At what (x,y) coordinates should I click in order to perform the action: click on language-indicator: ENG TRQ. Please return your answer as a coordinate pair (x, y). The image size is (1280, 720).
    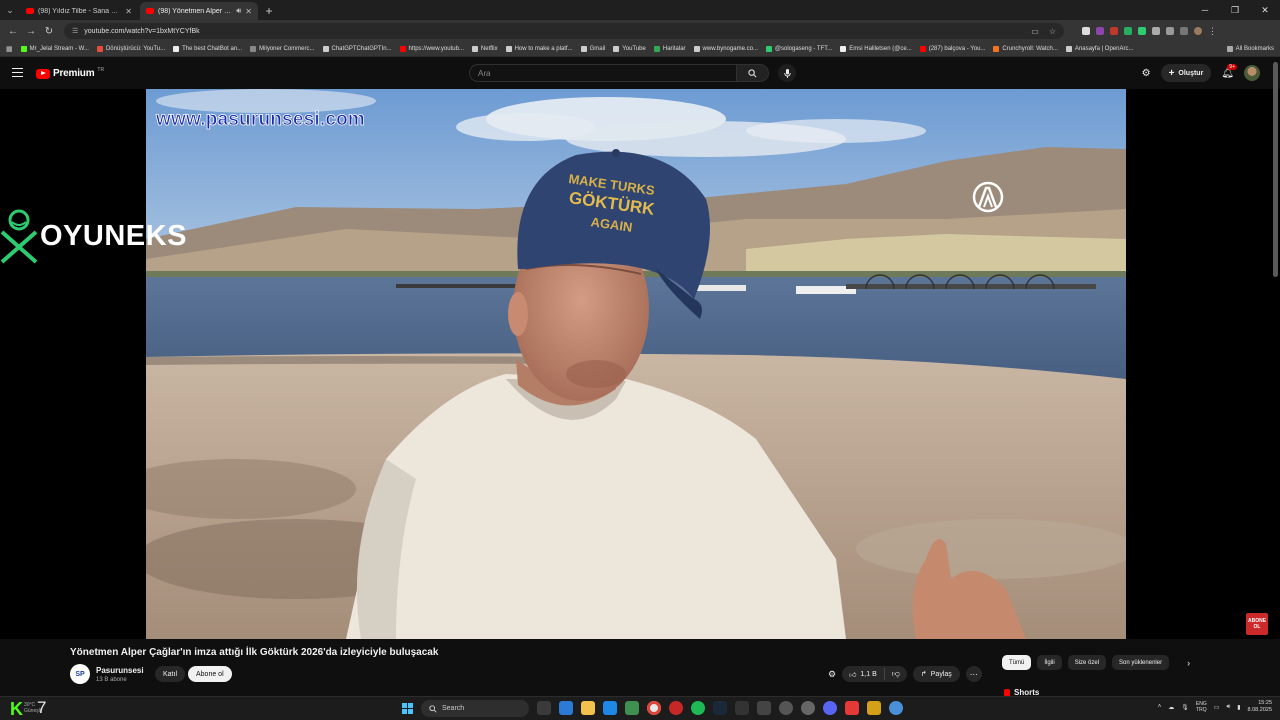
    Looking at the image, I should click on (1201, 707).